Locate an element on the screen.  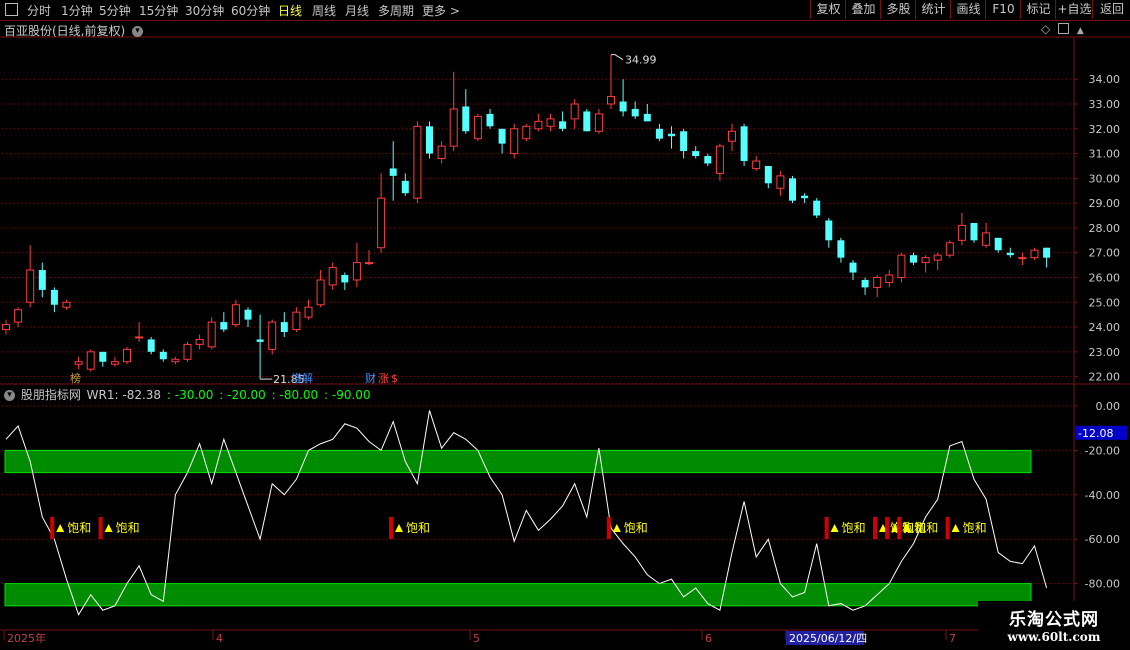
watermark-url: www.60lt.com is located at coordinates (1054, 637).